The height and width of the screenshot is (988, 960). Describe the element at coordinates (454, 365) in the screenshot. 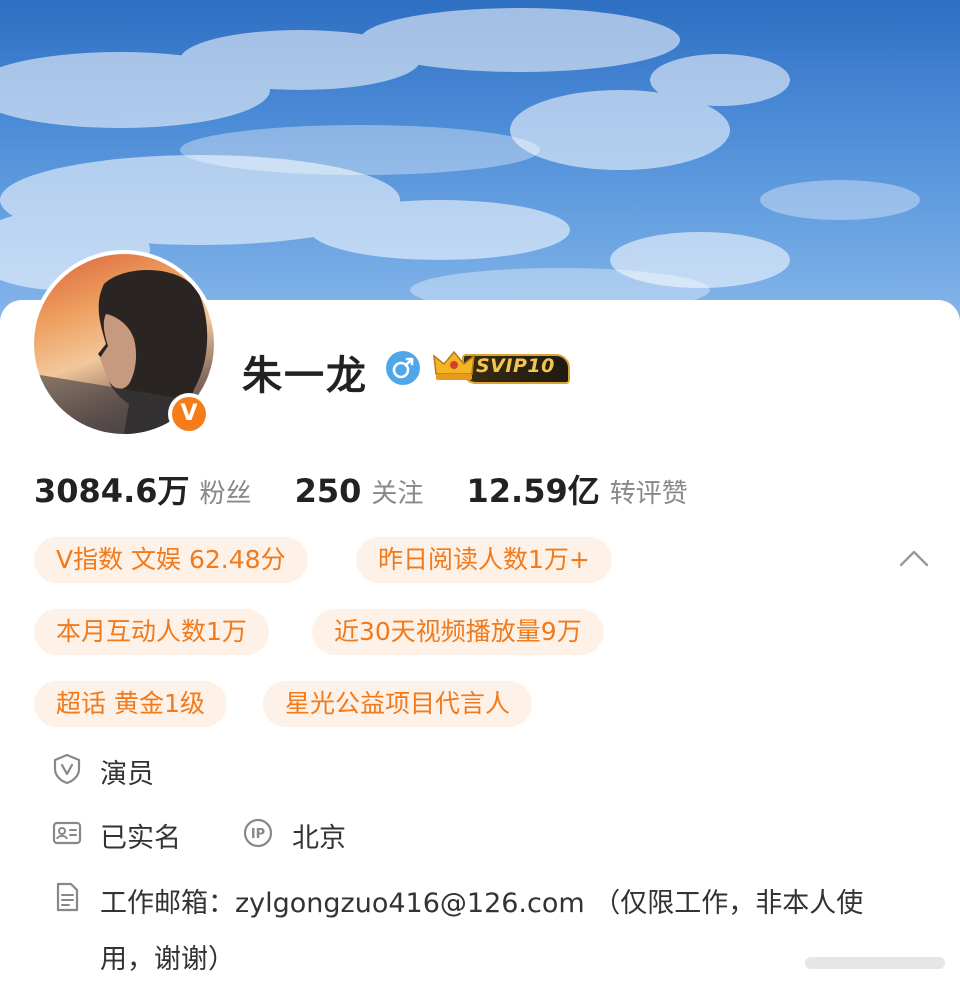

I see `crown-icon` at that location.